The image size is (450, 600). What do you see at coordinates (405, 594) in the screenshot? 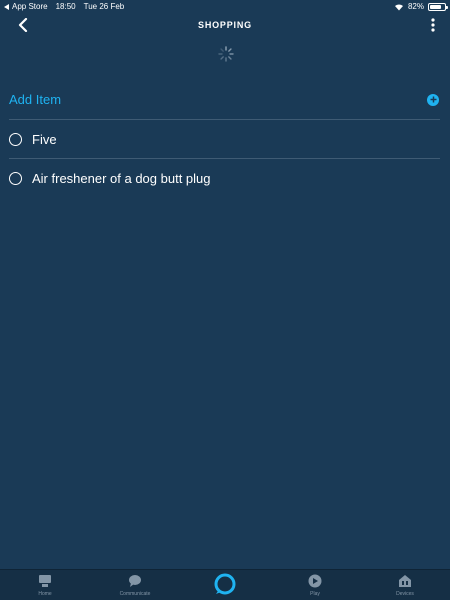
I see `nav-label-devices: Devices` at bounding box center [405, 594].